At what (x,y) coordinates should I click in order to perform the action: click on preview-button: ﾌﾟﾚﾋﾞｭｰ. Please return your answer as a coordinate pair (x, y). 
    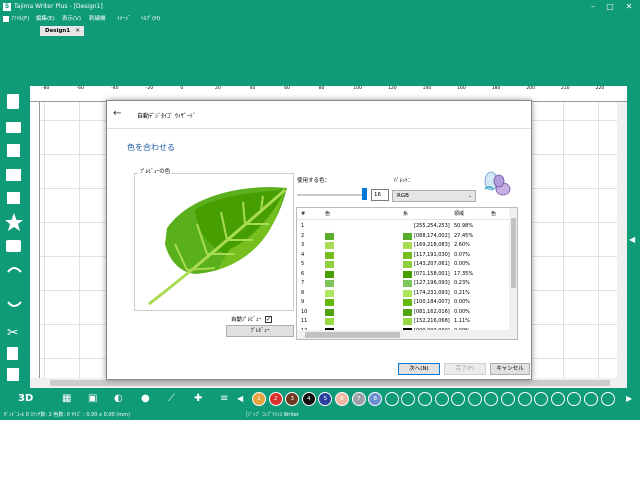
    Looking at the image, I should click on (260, 331).